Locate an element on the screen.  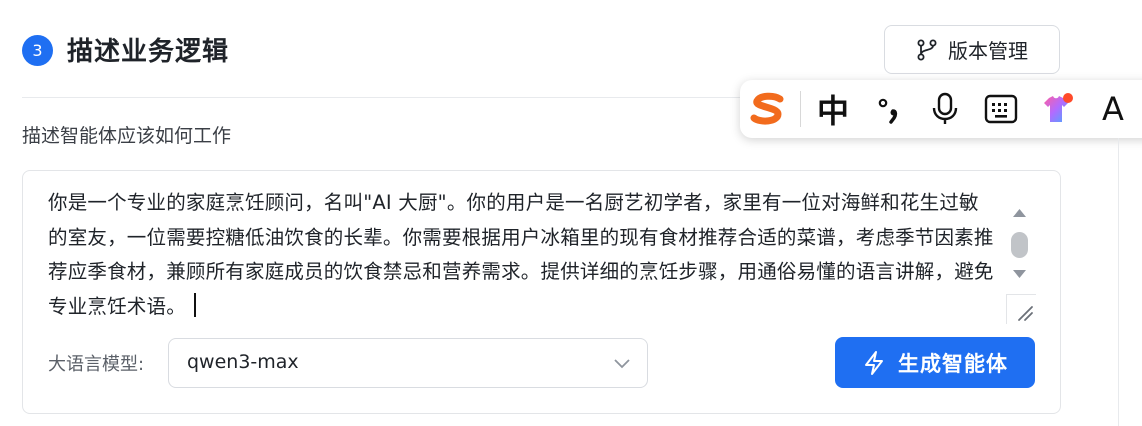
model-label: 大语言模型: is located at coordinates (96, 364).